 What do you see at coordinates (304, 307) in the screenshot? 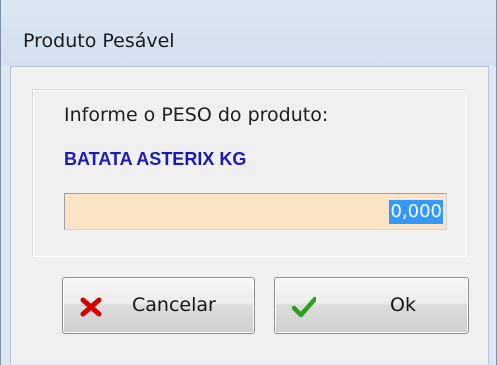
I see `green-check-icon` at bounding box center [304, 307].